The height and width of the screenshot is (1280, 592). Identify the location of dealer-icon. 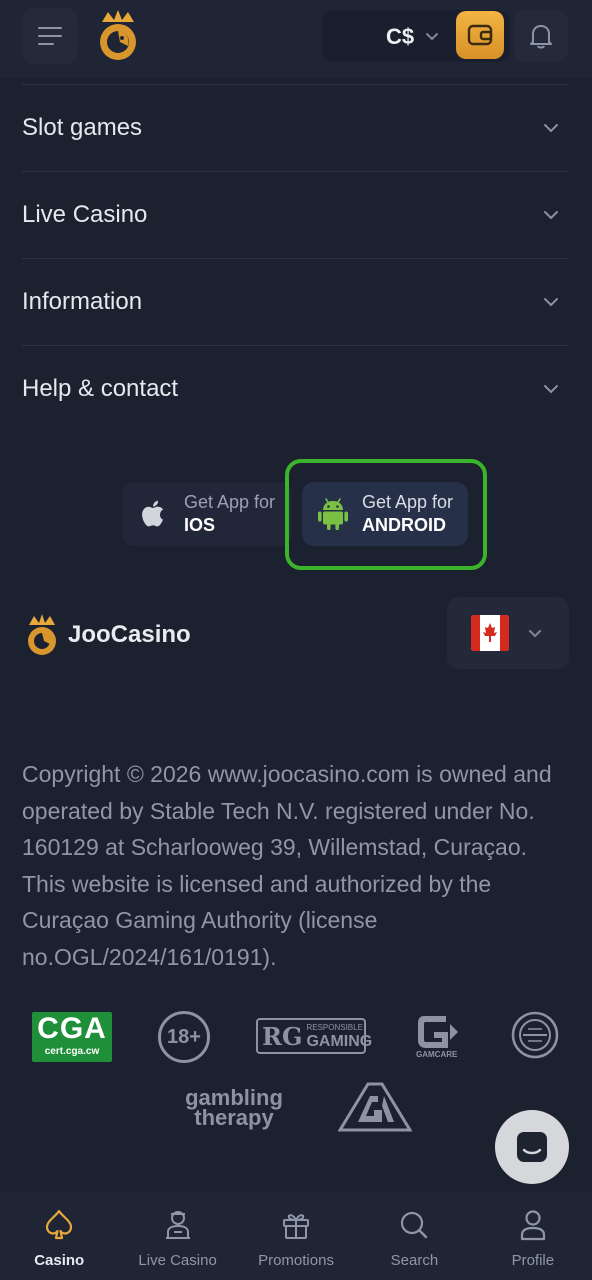
(177, 1225).